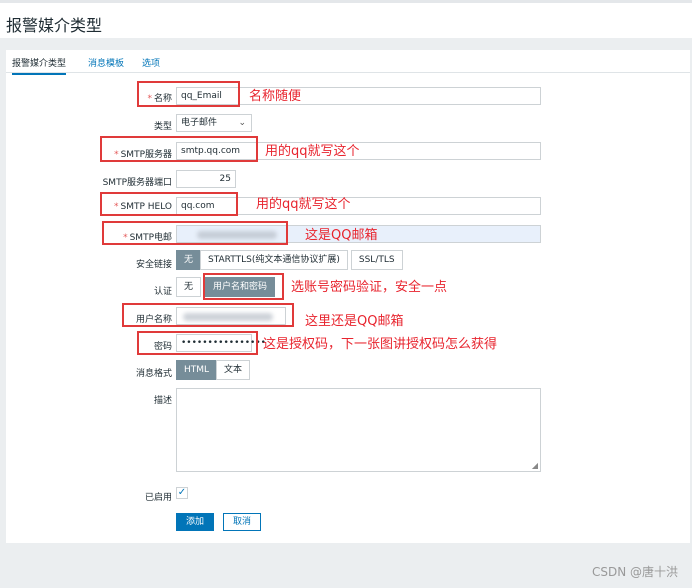 The height and width of the screenshot is (588, 692). I want to click on annotation-box-password, so click(197, 343).